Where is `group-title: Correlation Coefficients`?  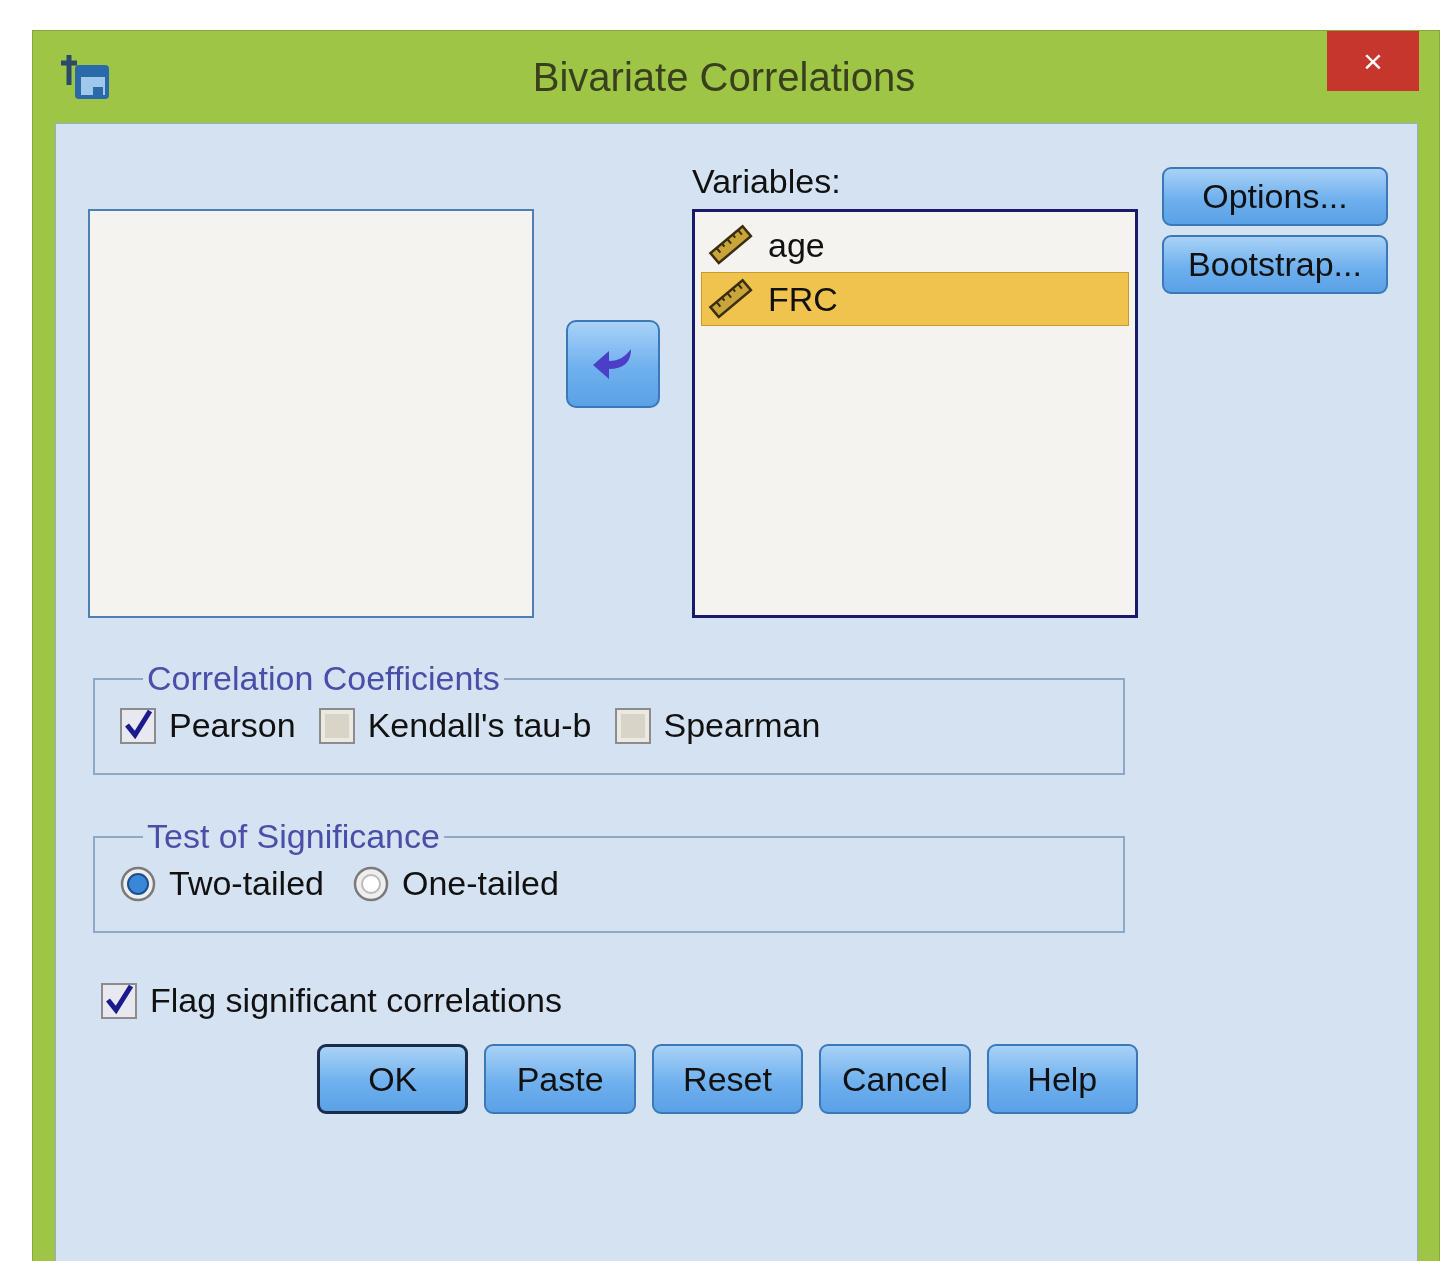 group-title: Correlation Coefficients is located at coordinates (323, 678).